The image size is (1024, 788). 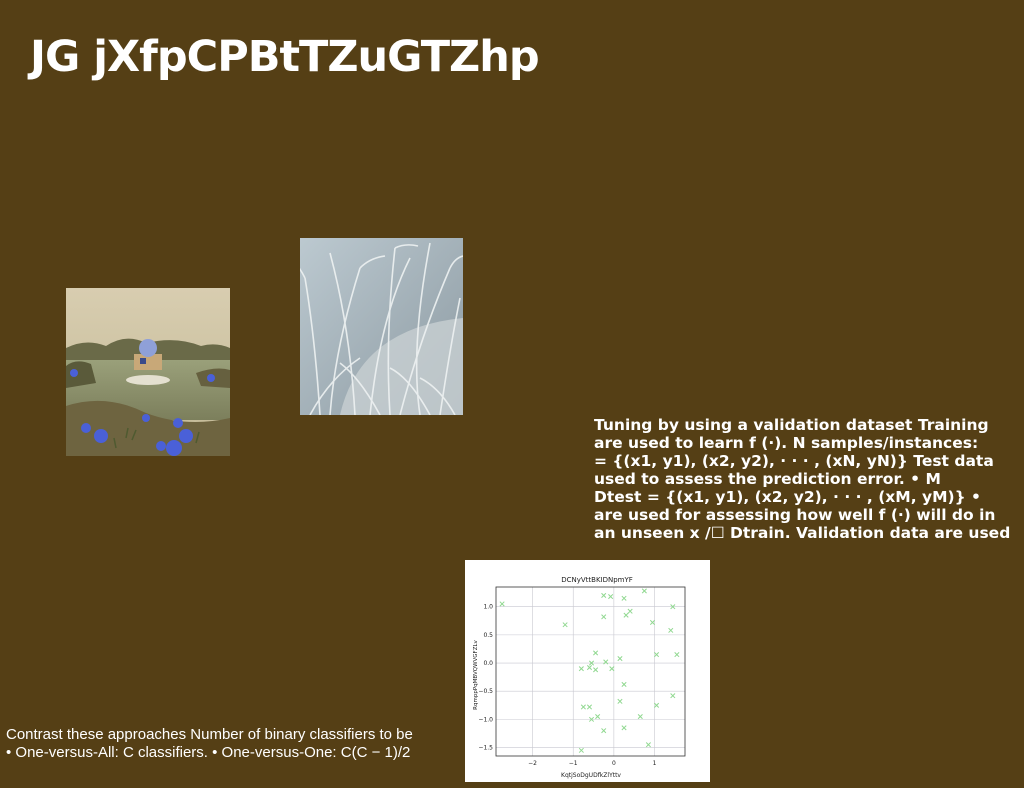 What do you see at coordinates (285, 57) in the screenshot?
I see `slide-title: JG jXfpCPBtTZuGTZhp` at bounding box center [285, 57].